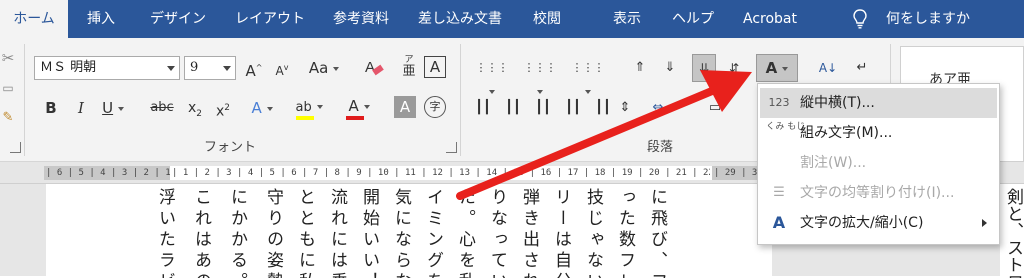  Describe the element at coordinates (51, 108) in the screenshot. I see `bold-button: B` at that location.